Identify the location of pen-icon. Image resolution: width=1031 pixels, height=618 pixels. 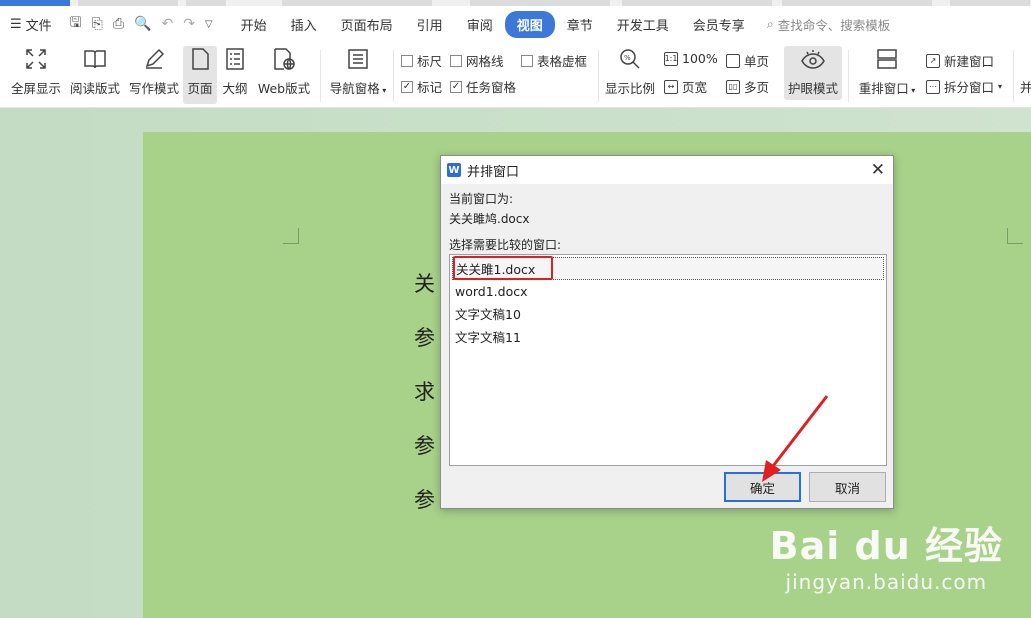
(154, 59).